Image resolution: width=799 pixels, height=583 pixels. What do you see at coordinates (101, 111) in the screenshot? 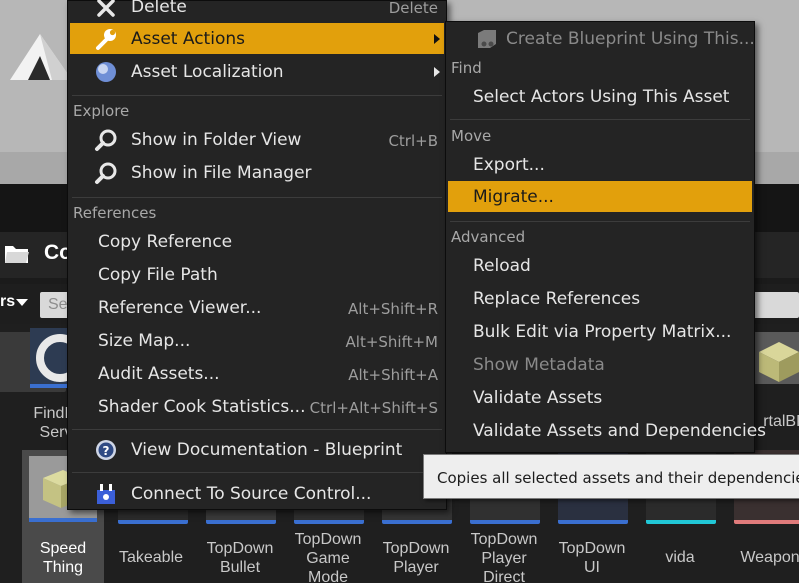
I see `section-header-explore: Explore` at bounding box center [101, 111].